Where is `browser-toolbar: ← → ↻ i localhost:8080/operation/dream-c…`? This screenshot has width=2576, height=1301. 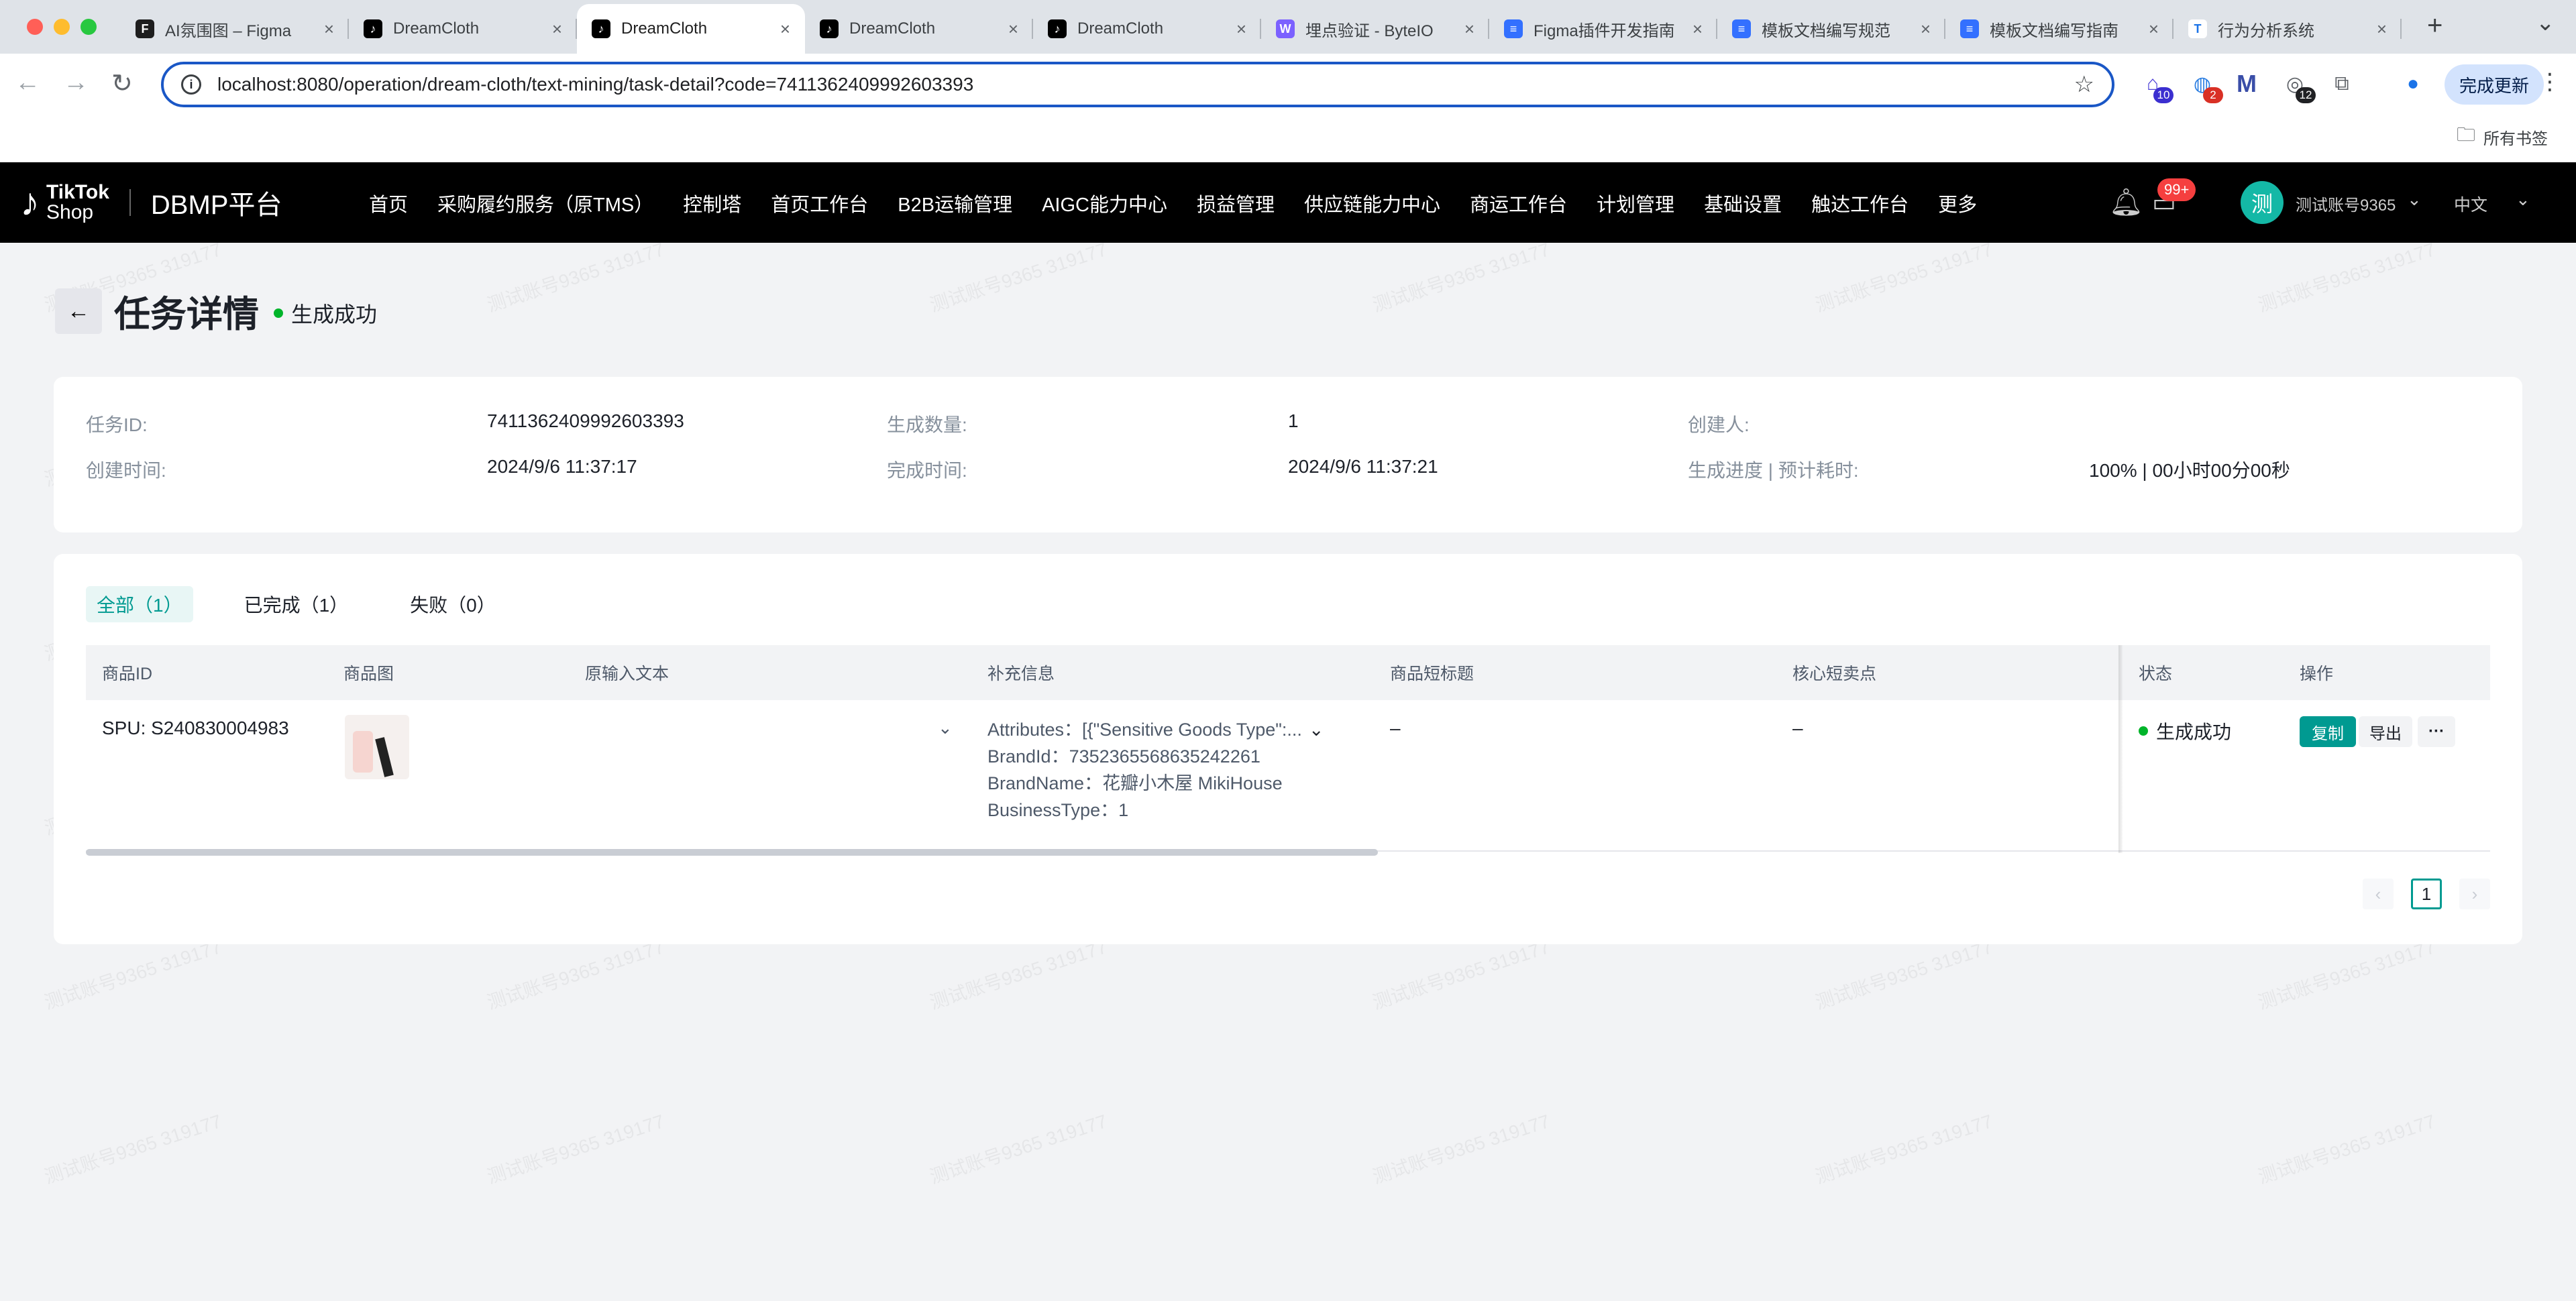
browser-toolbar: ← → ↻ i localhost:8080/operation/dream-c… is located at coordinates (1288, 111).